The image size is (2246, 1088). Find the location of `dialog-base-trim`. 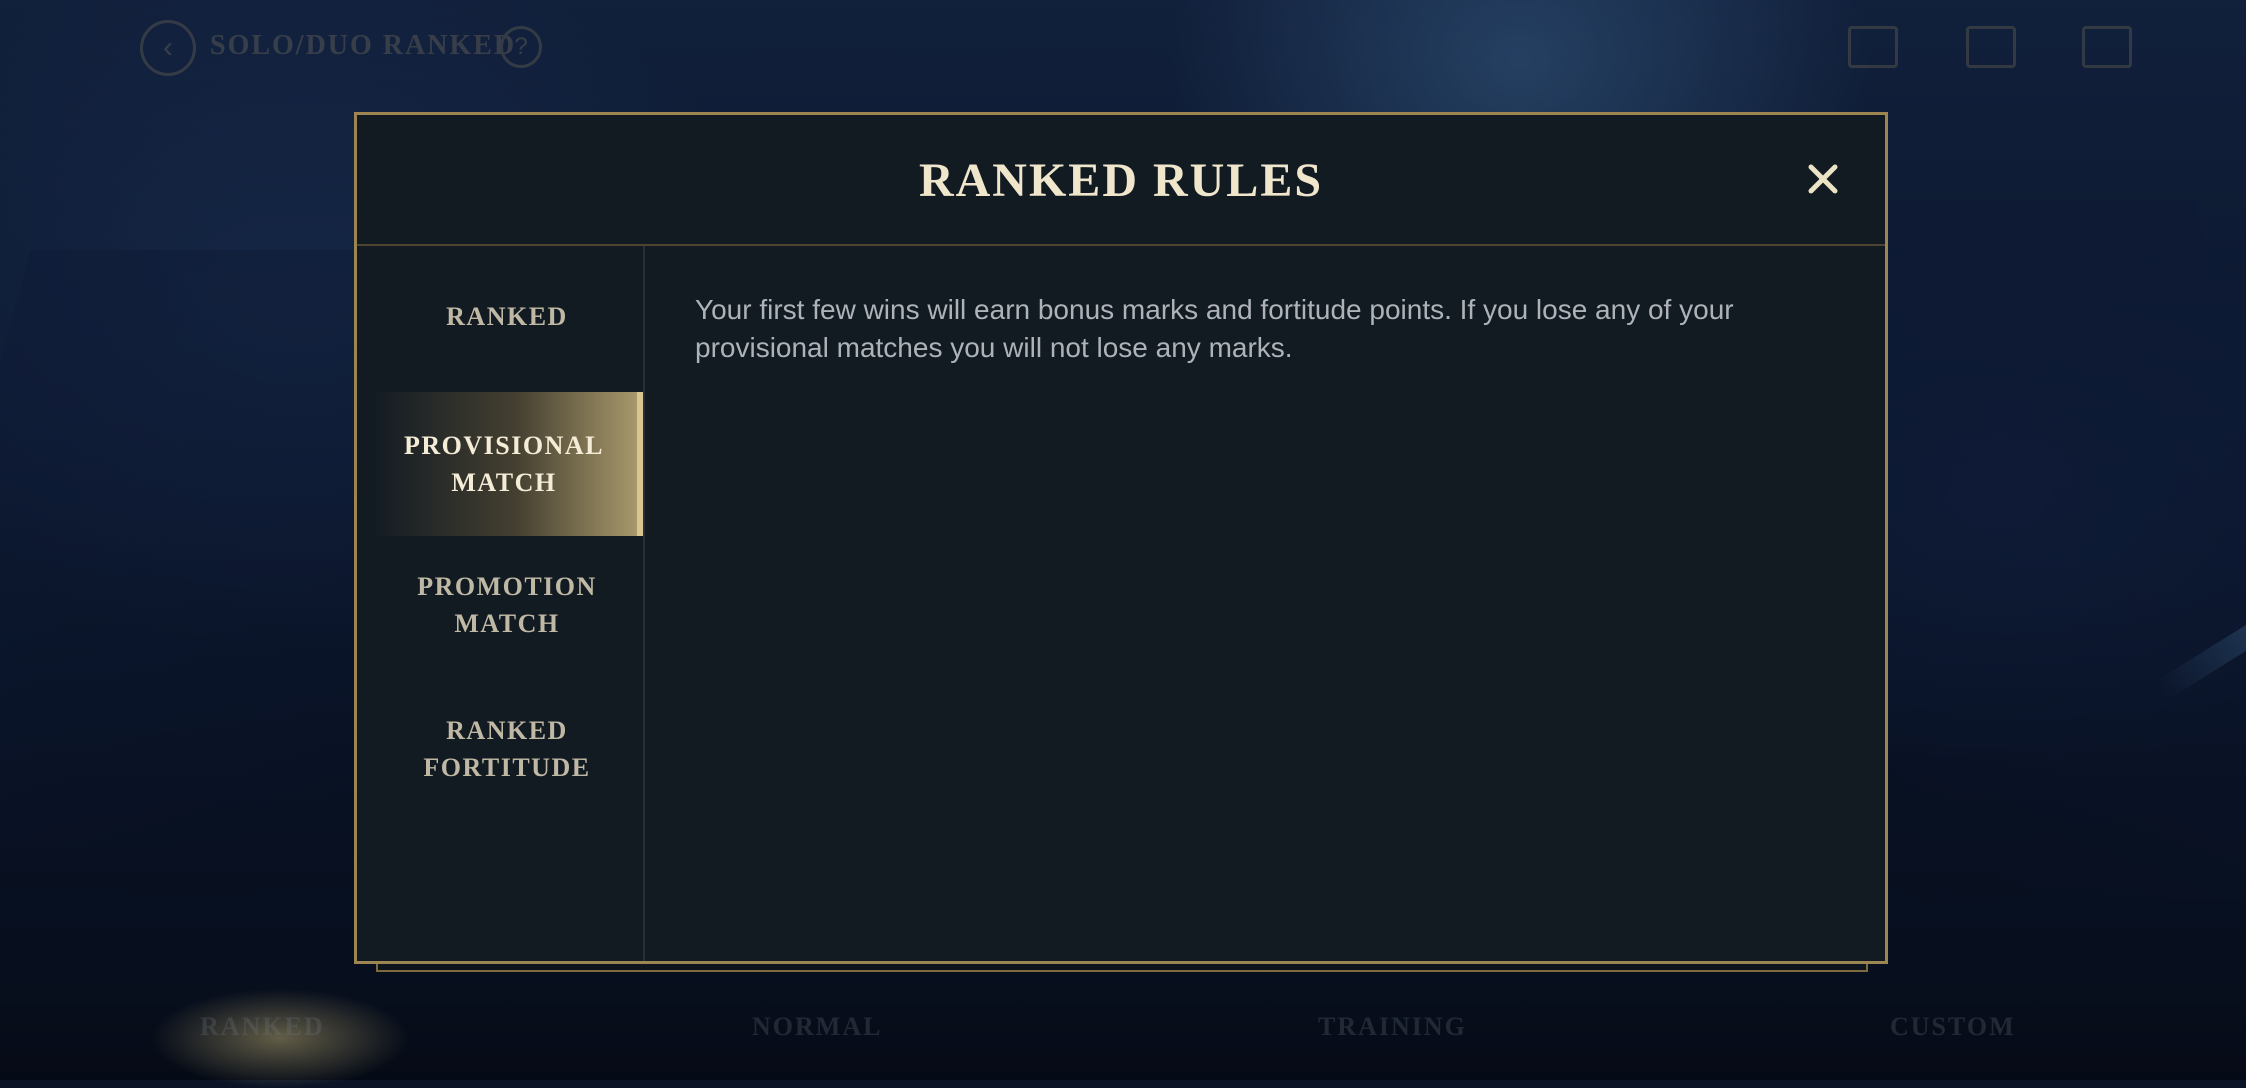

dialog-base-trim is located at coordinates (1122, 968).